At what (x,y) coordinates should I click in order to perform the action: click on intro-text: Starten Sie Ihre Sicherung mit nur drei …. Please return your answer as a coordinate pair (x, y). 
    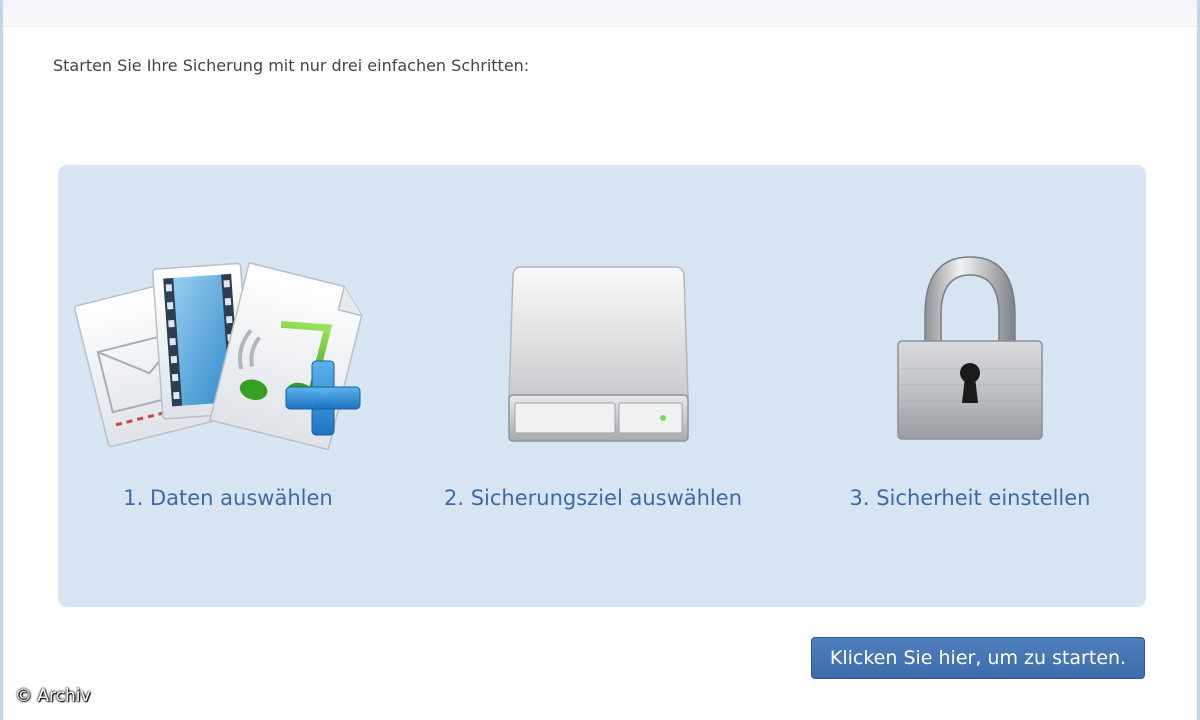
    Looking at the image, I should click on (291, 65).